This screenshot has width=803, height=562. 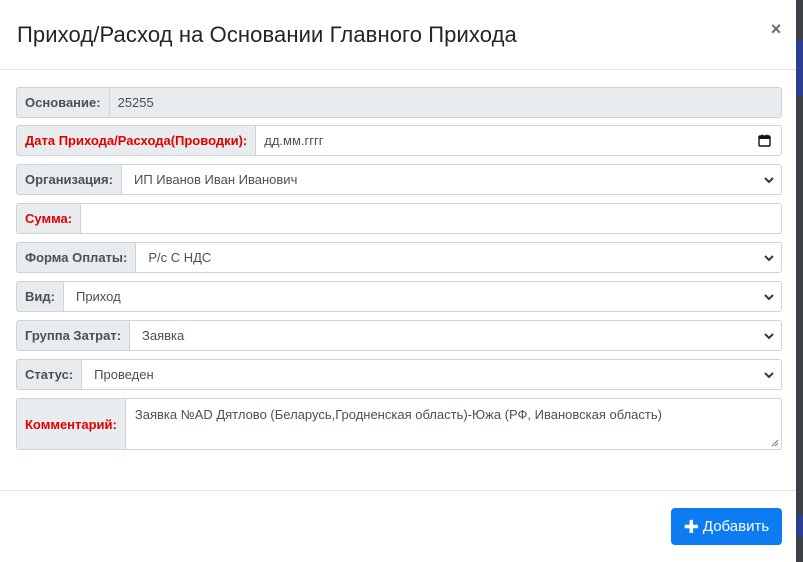 What do you see at coordinates (431, 218) in the screenshot?
I see `summa-input` at bounding box center [431, 218].